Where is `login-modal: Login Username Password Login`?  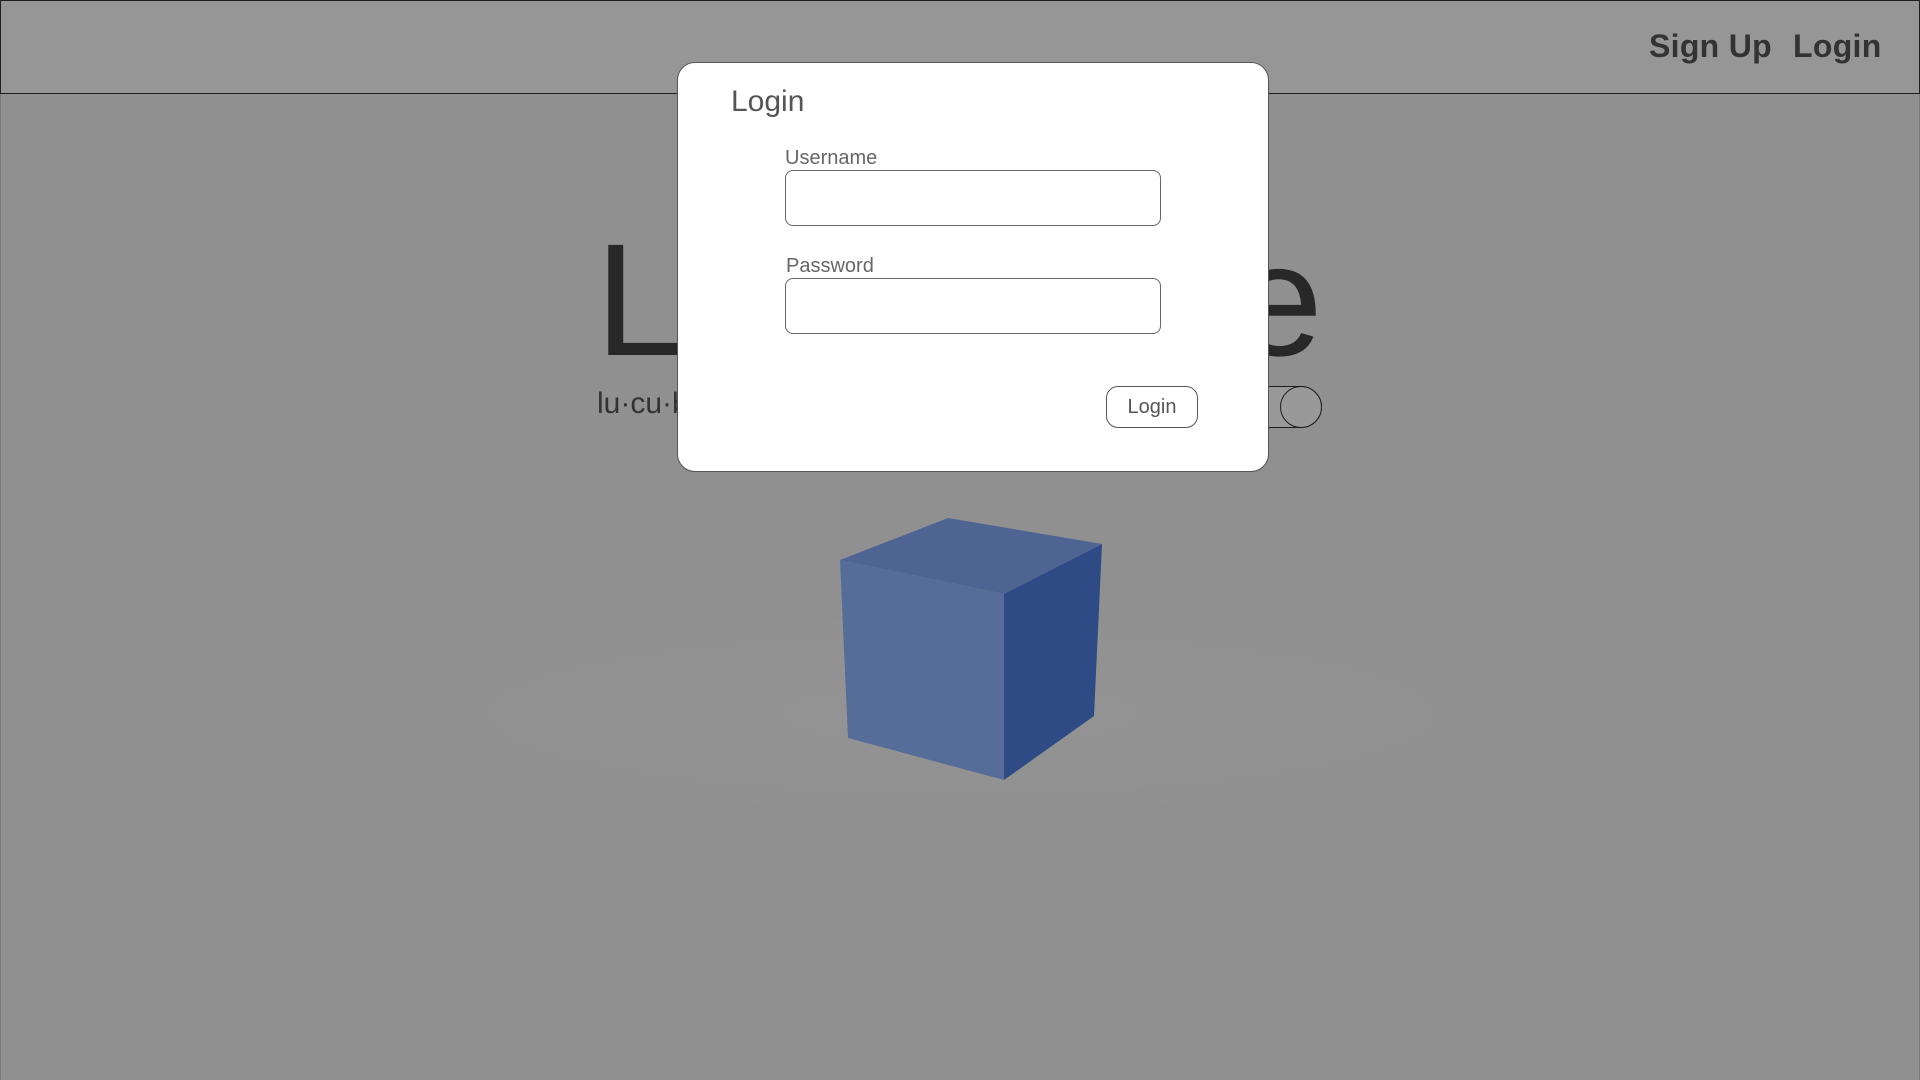
login-modal: Login Username Password Login is located at coordinates (973, 267).